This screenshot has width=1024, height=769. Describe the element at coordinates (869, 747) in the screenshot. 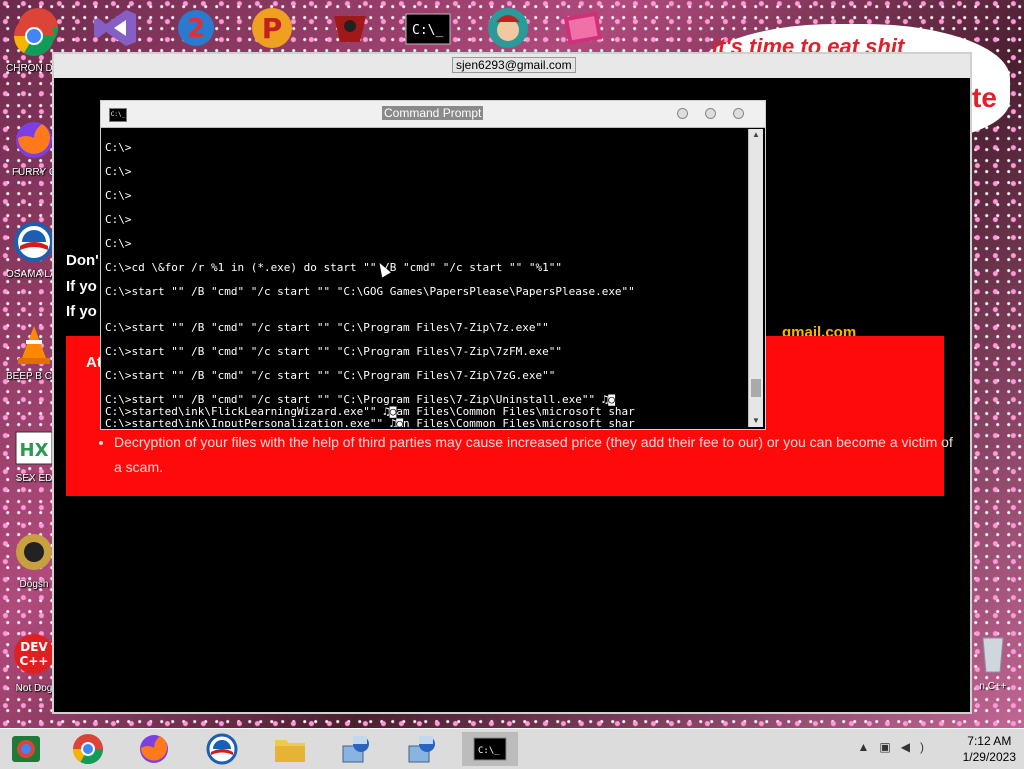

I see `chevron-up-icon: ▲` at that location.